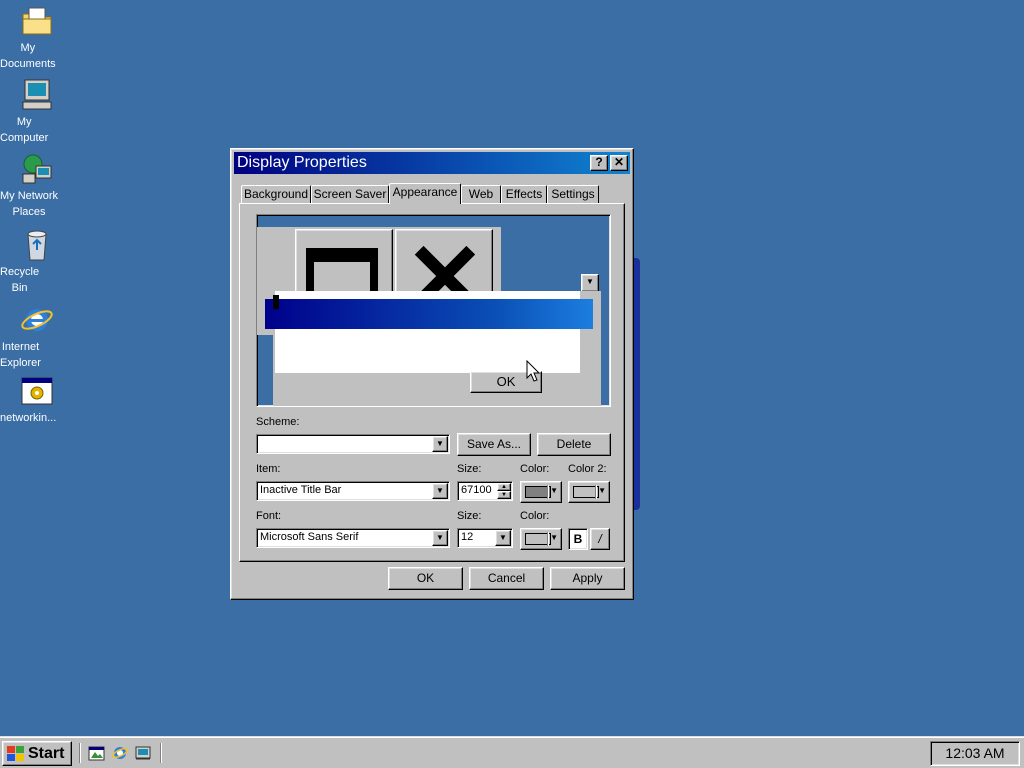  I want to click on apply-label: Apply, so click(587, 578).